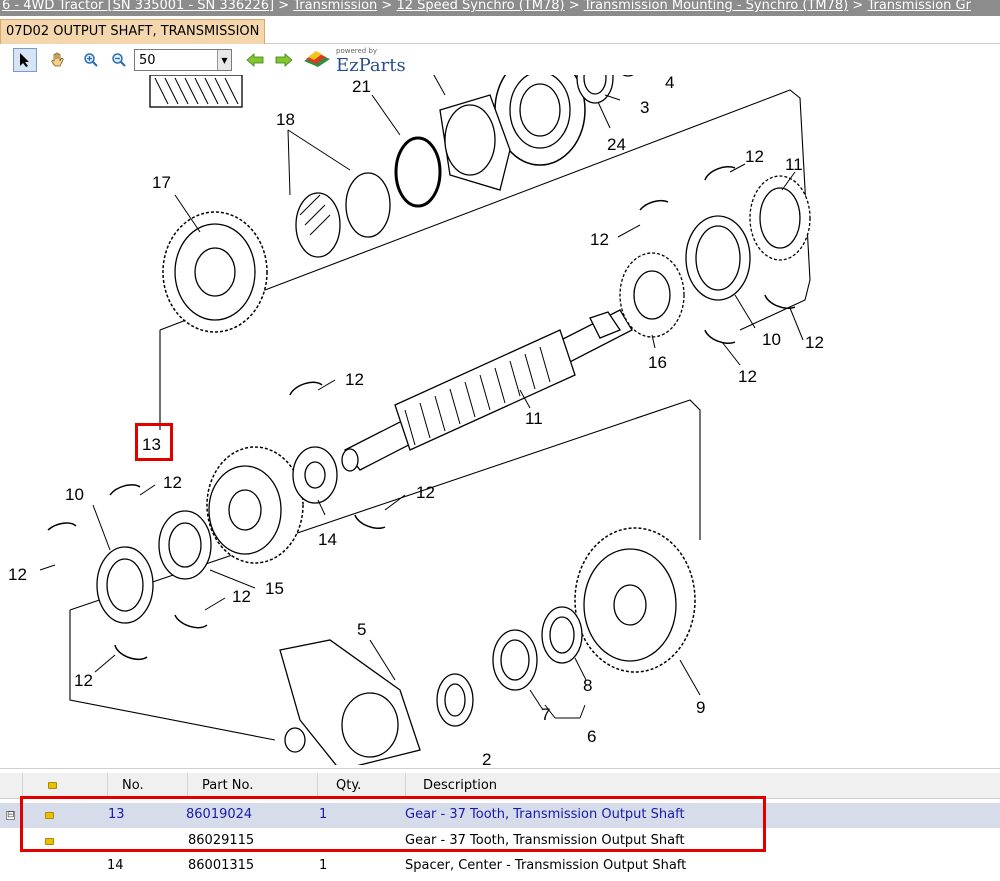 This screenshot has height=881, width=1000. I want to click on cell-no: 14, so click(115, 865).